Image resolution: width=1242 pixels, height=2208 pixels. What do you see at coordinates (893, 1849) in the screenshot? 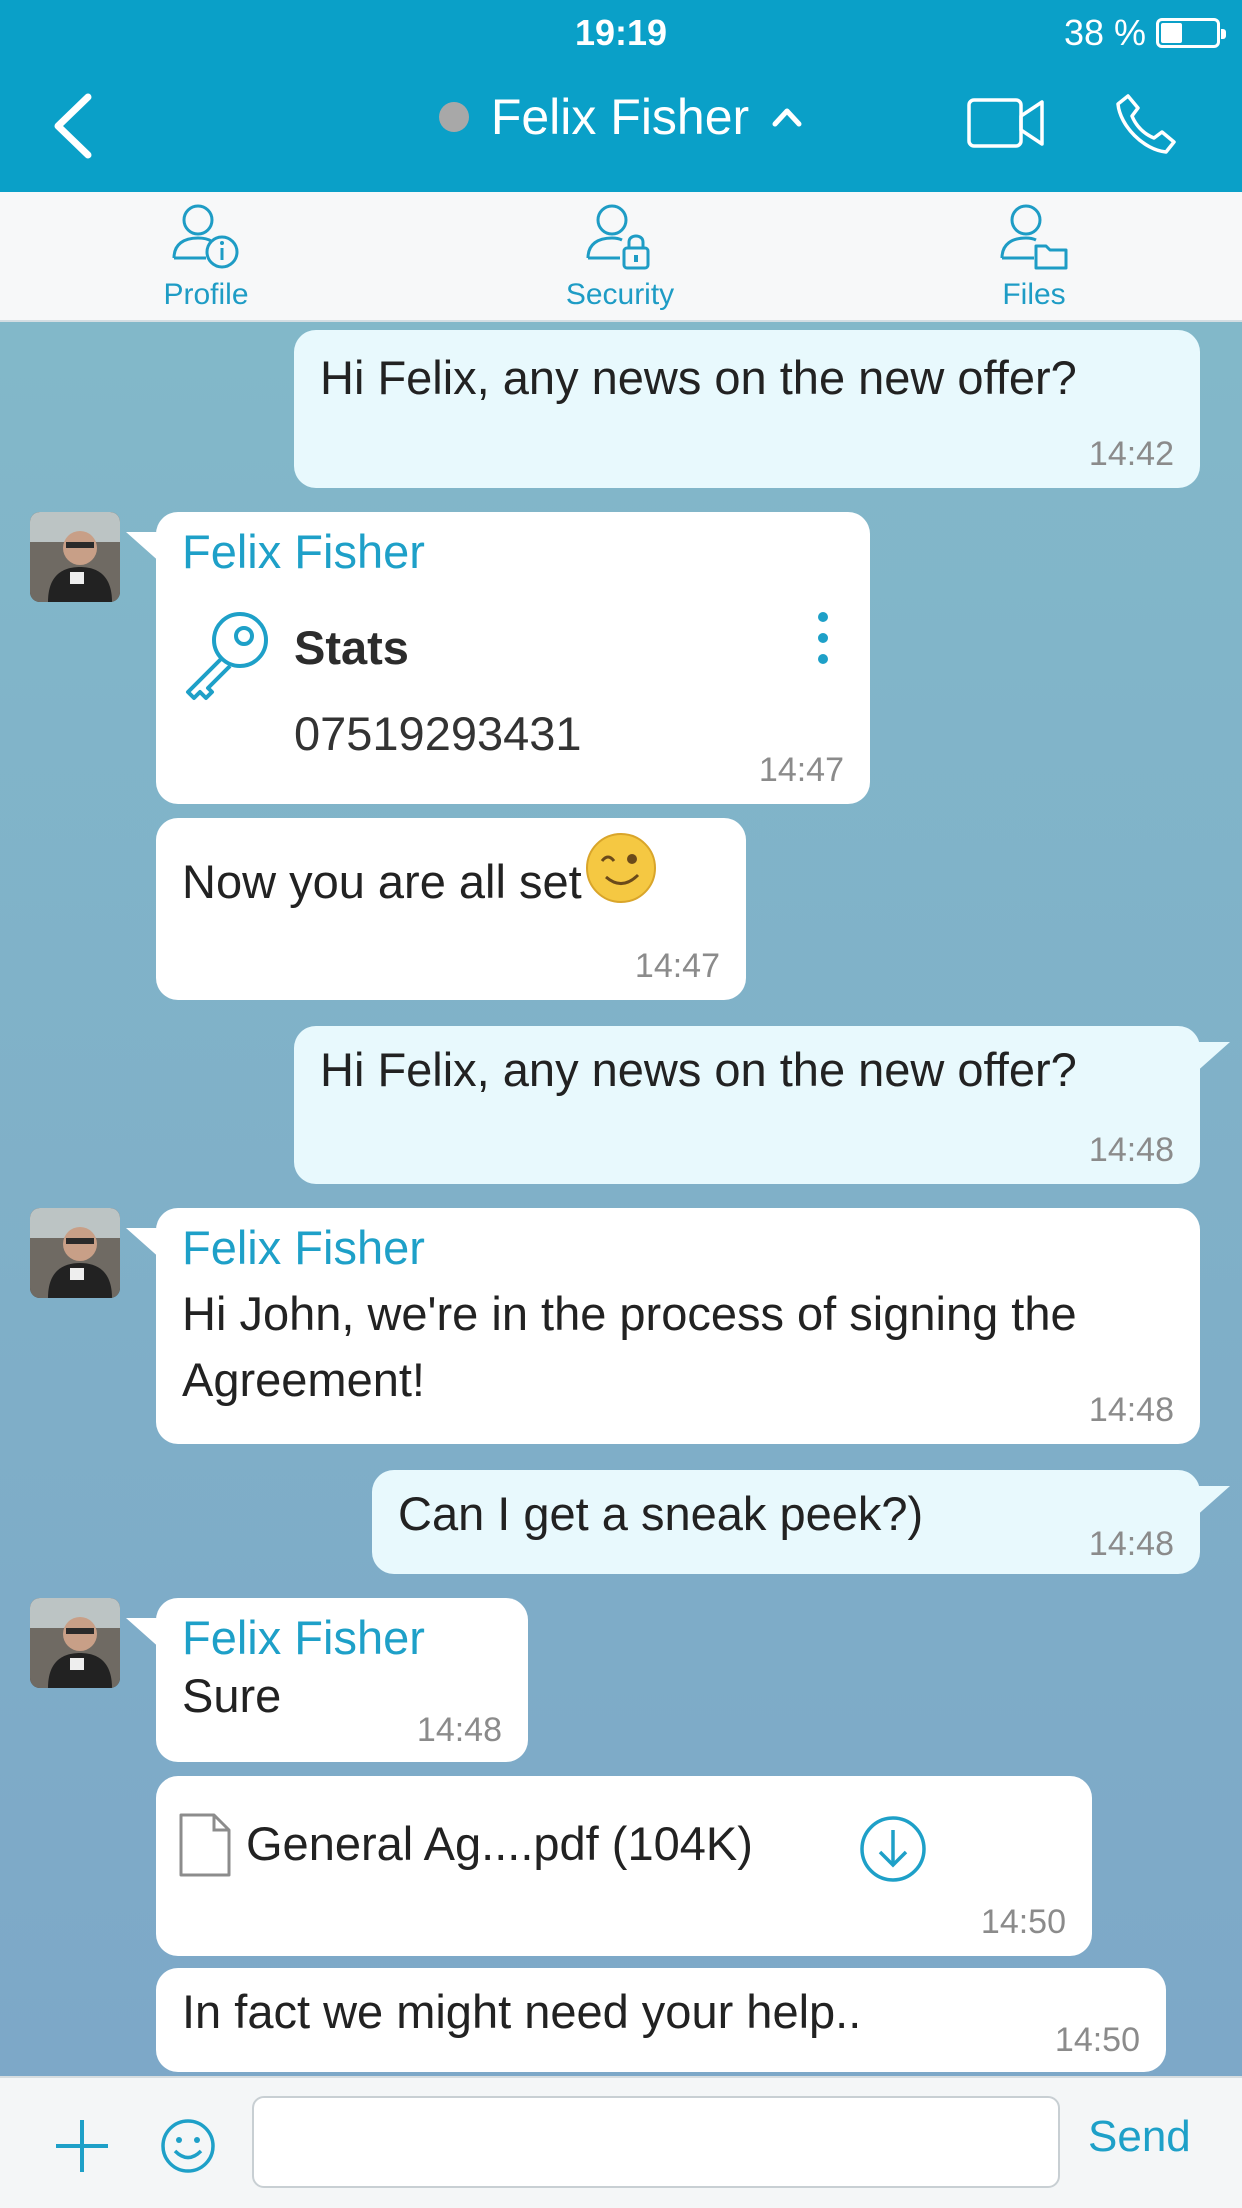
I see `download-icon` at bounding box center [893, 1849].